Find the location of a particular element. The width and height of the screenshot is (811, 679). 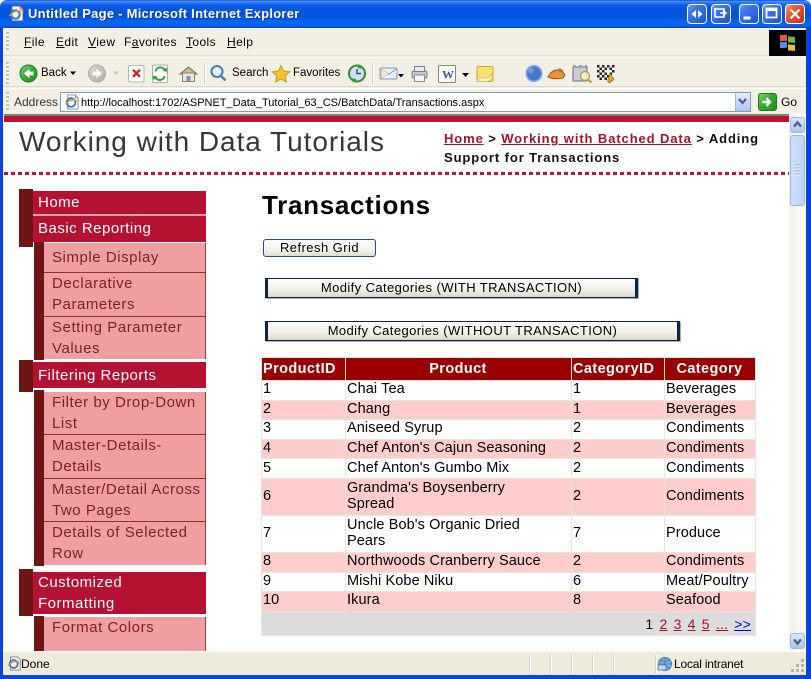

svg-text: W is located at coordinates (448, 75).